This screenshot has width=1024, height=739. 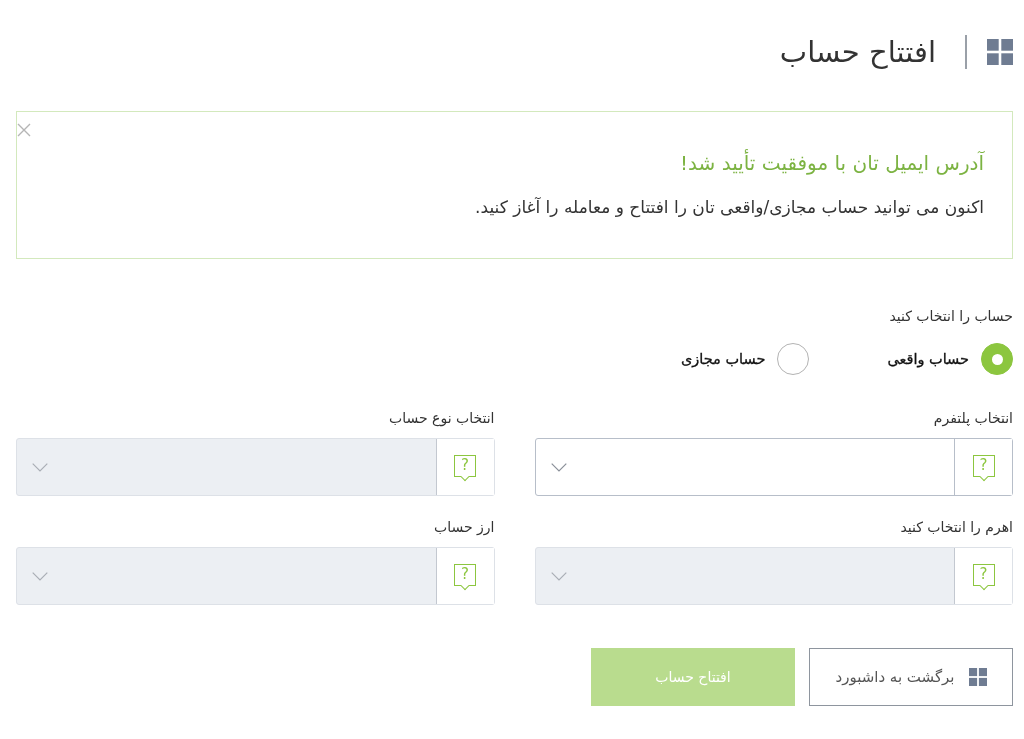 What do you see at coordinates (950, 316) in the screenshot?
I see `section-label: حساب را انتخاب کنید` at bounding box center [950, 316].